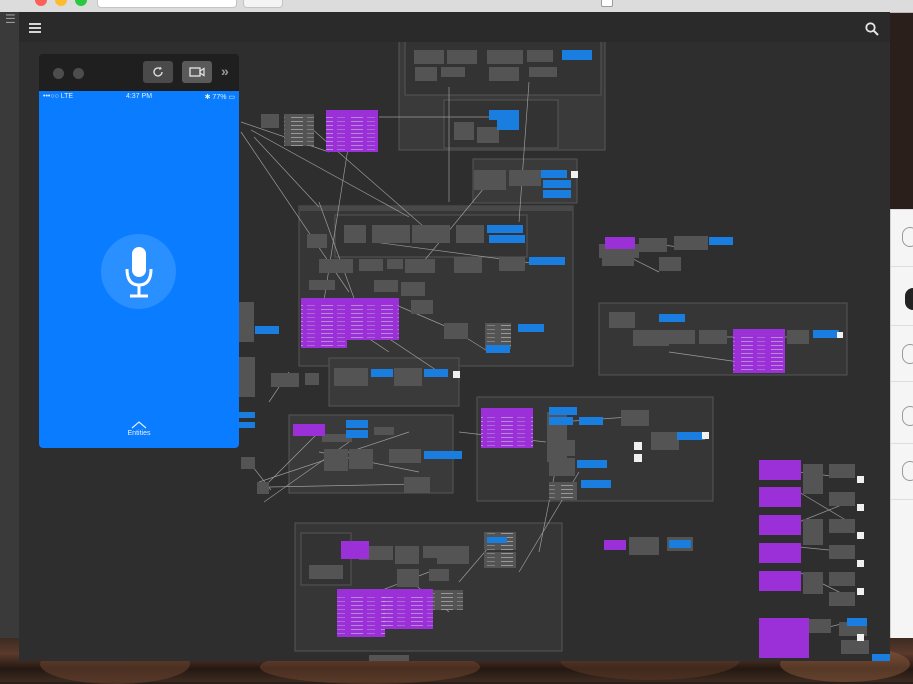  I want to click on microphone-button, so click(138, 271).